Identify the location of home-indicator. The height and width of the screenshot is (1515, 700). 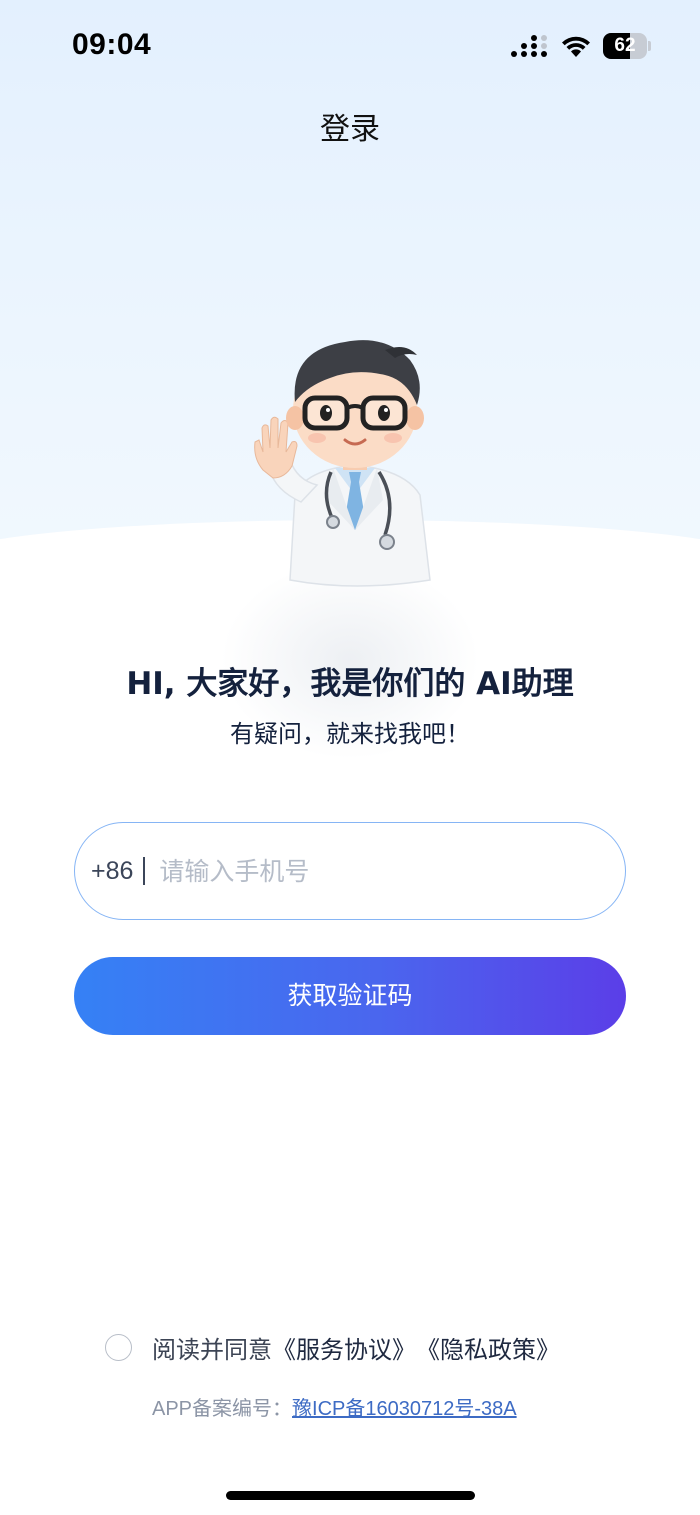
(350, 1495).